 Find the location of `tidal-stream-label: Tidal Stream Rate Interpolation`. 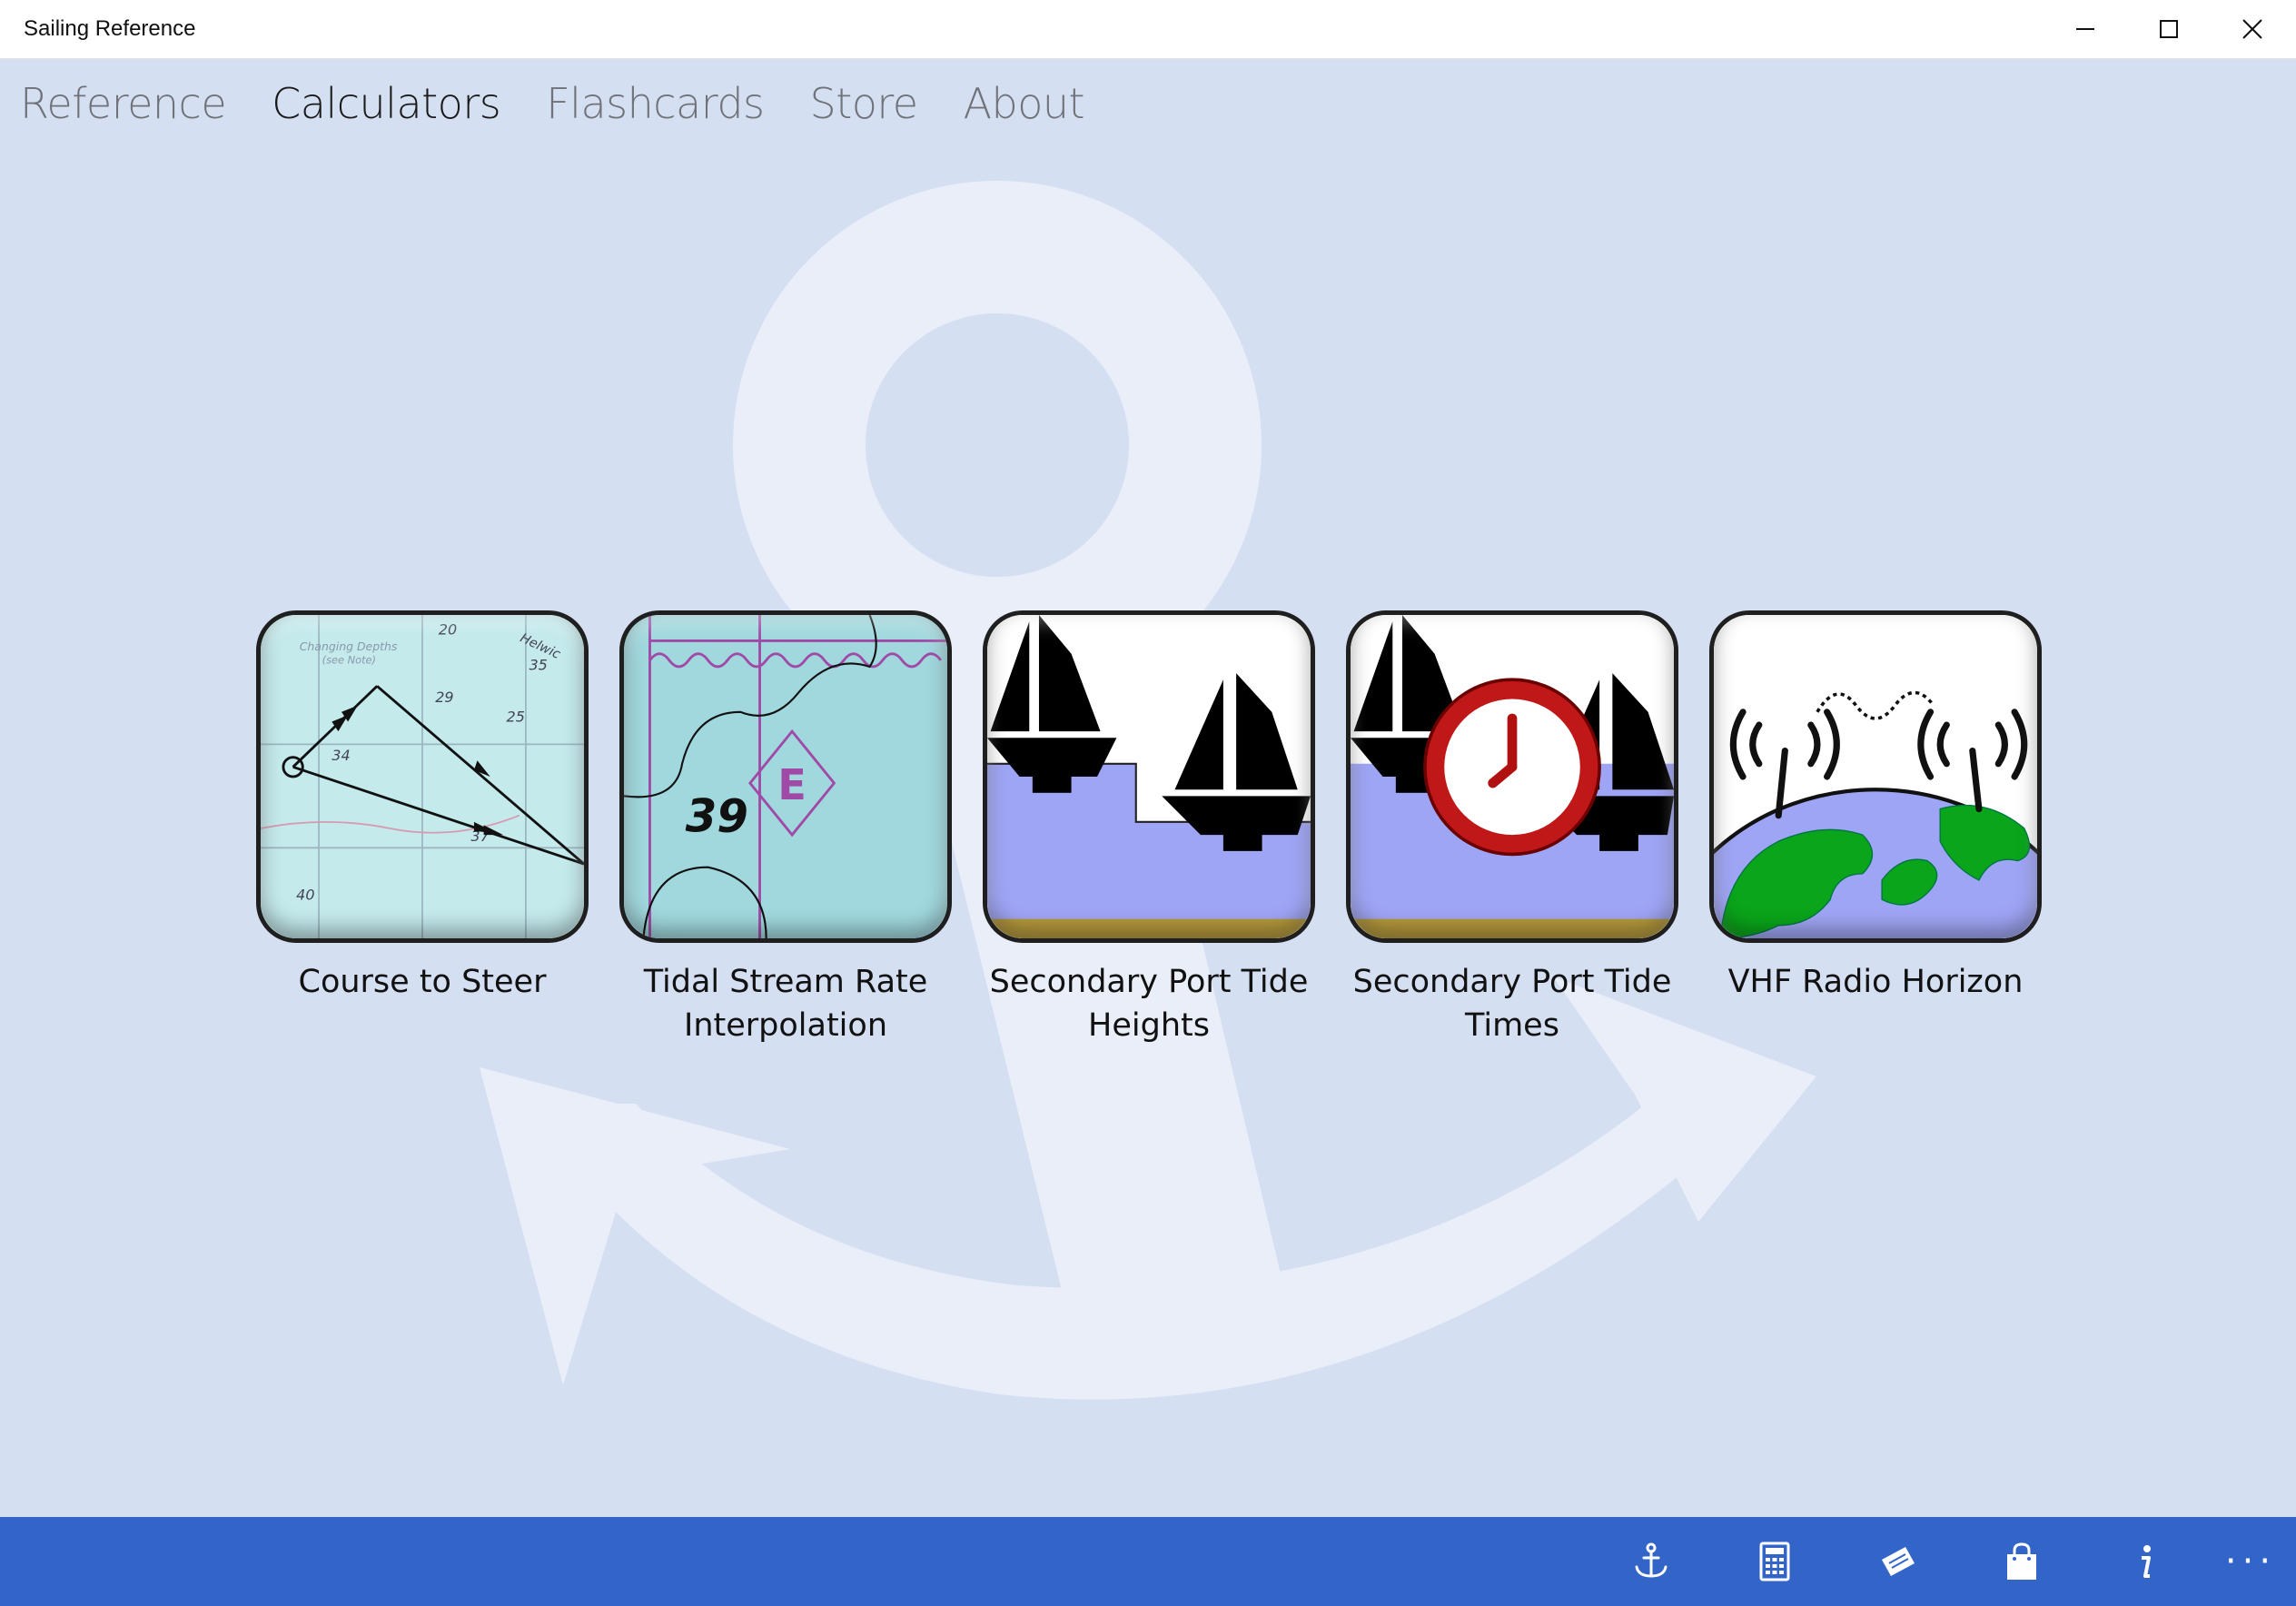

tidal-stream-label: Tidal Stream Rate Interpolation is located at coordinates (785, 1004).